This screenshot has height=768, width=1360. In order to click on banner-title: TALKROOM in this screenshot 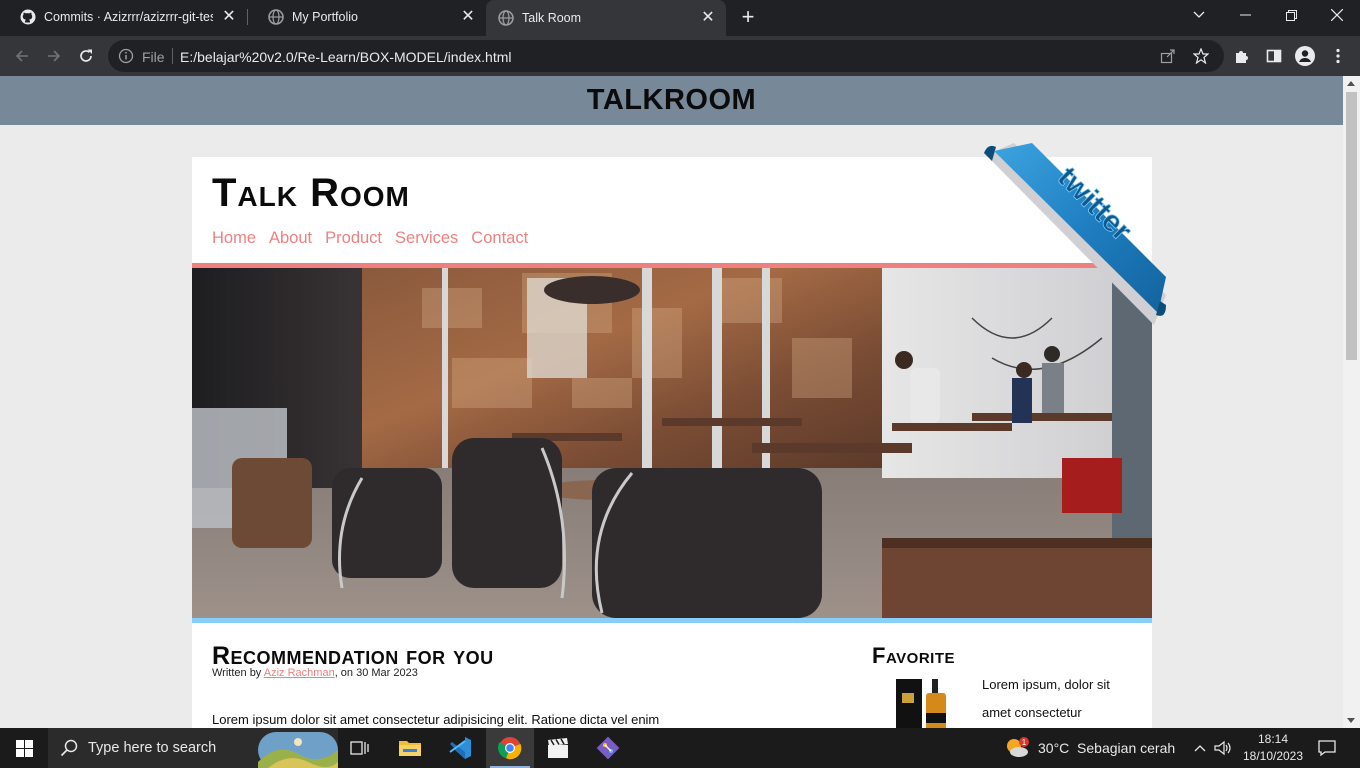, I will do `click(671, 100)`.